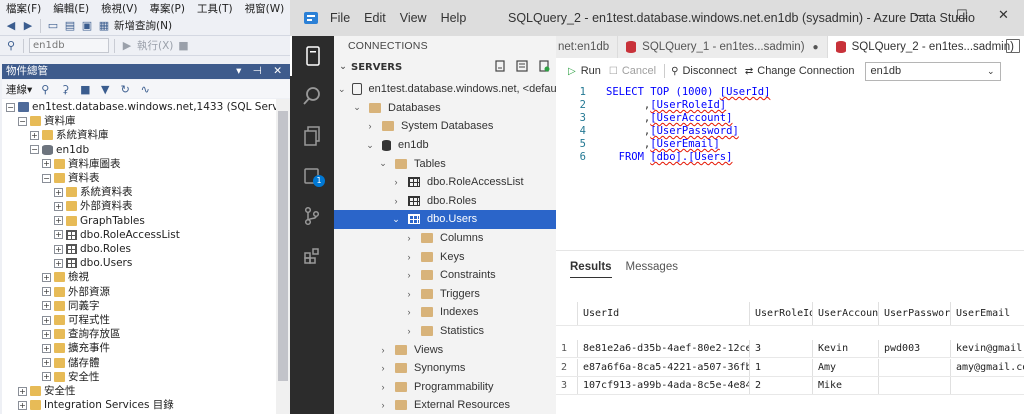 Image resolution: width=1024 pixels, height=414 pixels. Describe the element at coordinates (155, 45) in the screenshot. I see `execute-button: 執行(X)` at that location.